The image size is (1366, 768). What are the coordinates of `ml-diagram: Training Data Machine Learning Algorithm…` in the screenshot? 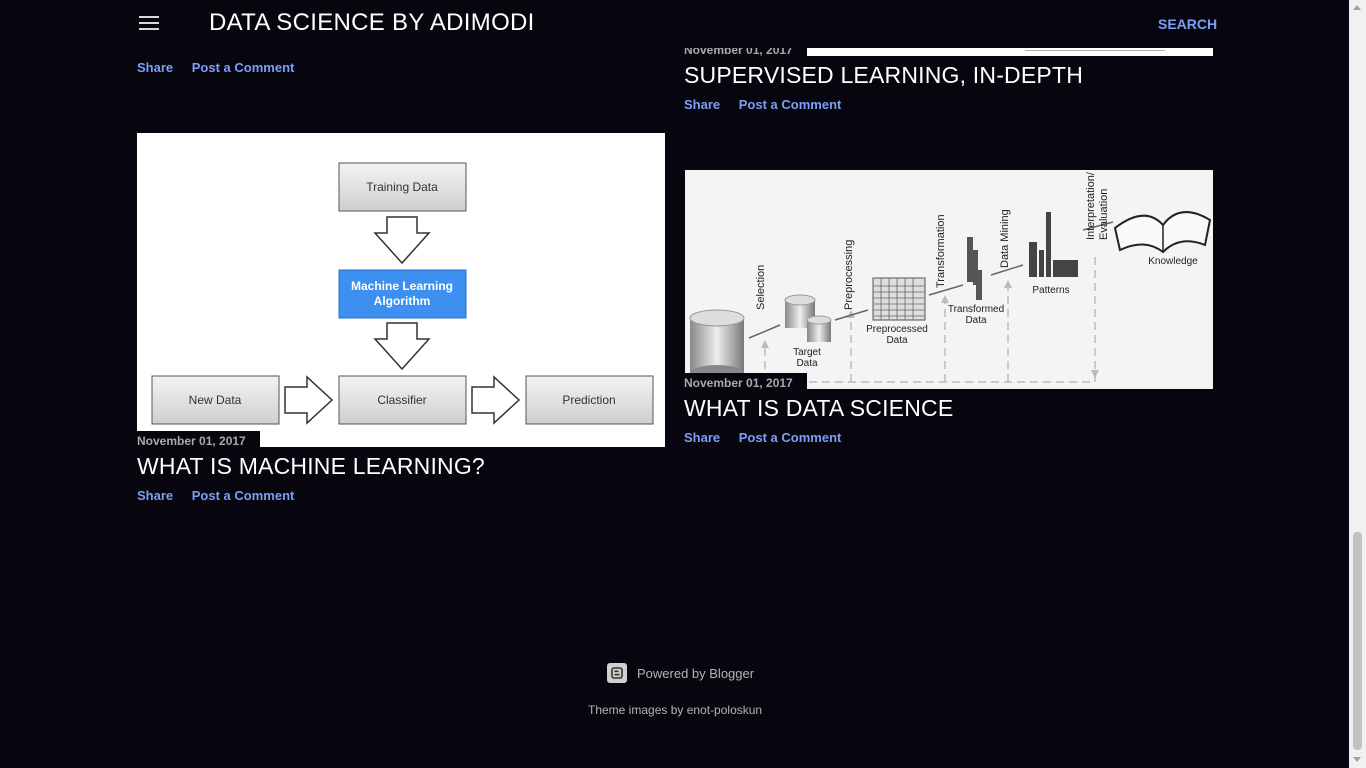 It's located at (402, 293).